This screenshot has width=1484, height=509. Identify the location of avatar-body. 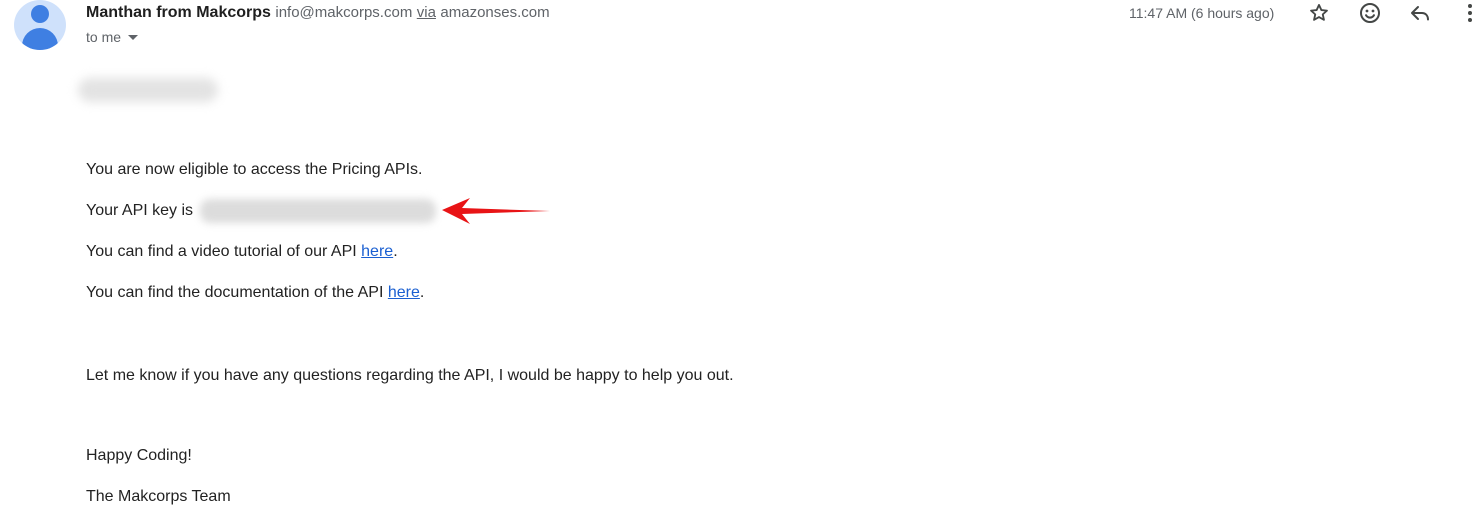
(40, 39).